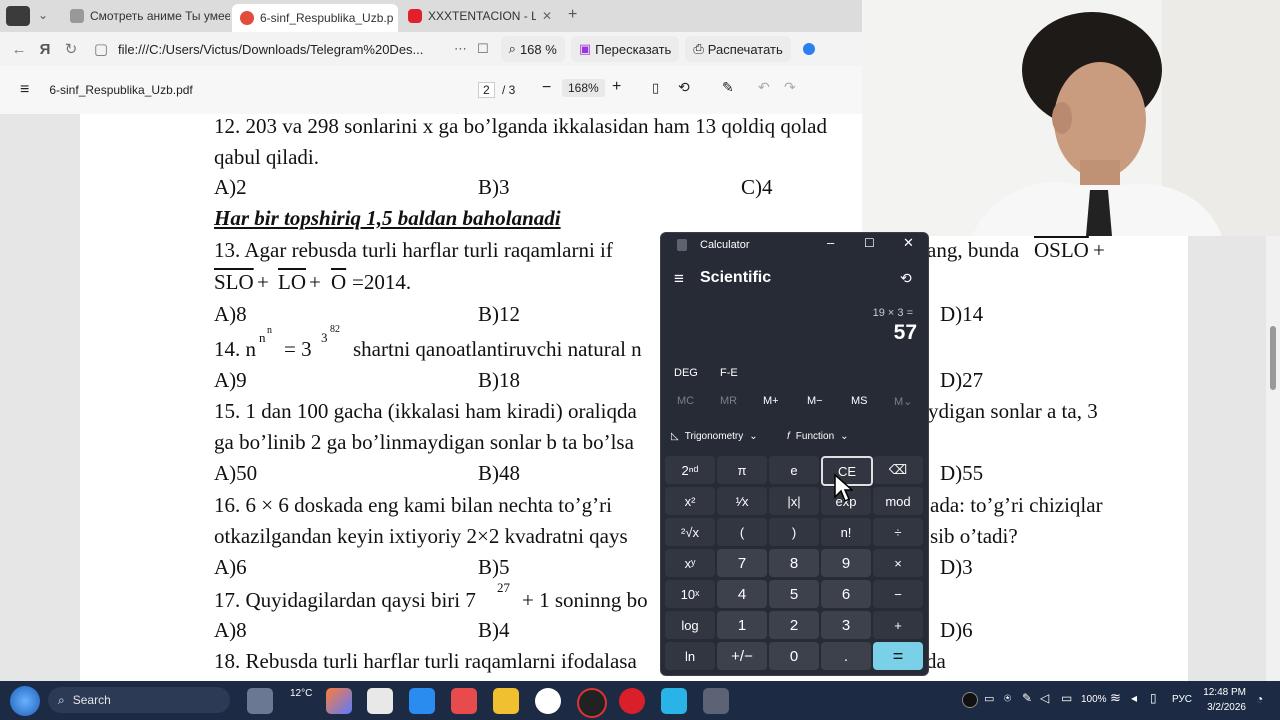  I want to click on maximize-icon: ☐, so click(869, 243).